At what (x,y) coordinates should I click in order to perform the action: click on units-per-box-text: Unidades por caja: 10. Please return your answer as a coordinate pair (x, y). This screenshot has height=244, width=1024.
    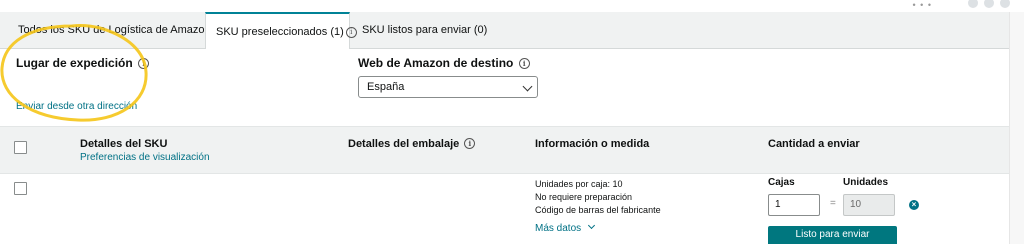
    Looking at the image, I should click on (579, 184).